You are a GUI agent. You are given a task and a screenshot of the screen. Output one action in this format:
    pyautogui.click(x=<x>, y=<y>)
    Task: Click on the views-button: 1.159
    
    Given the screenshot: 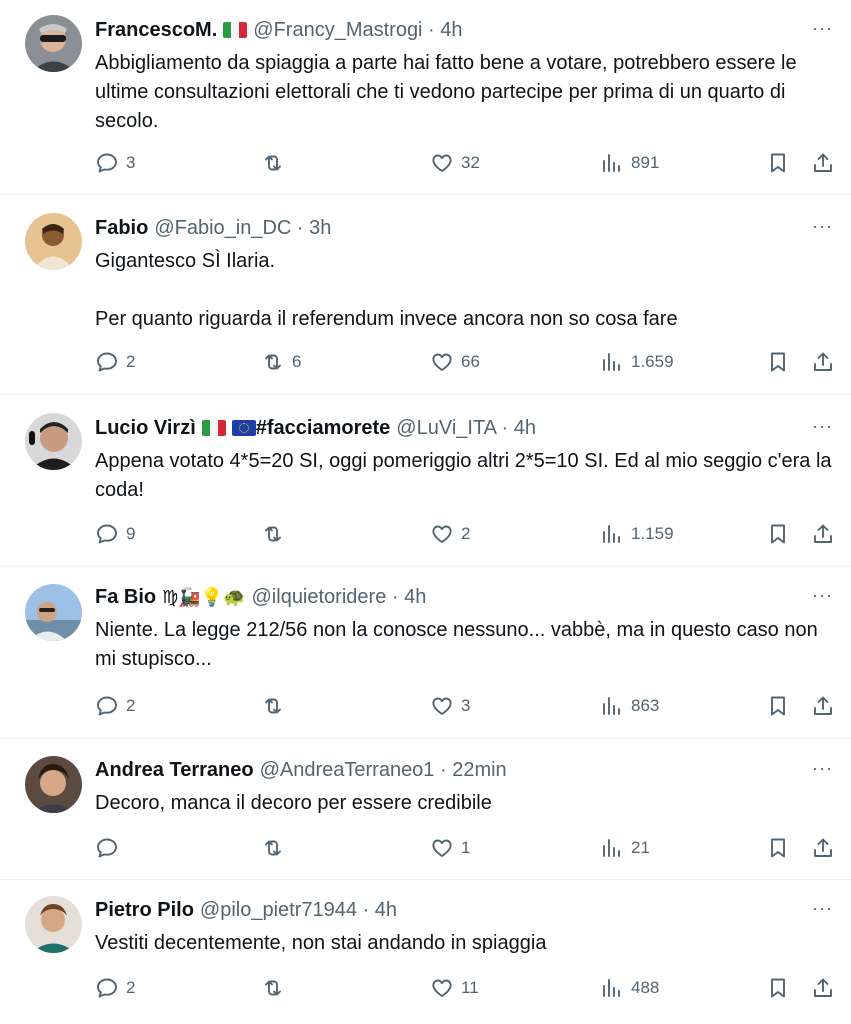 What is the action you would take?
    pyautogui.click(x=637, y=534)
    